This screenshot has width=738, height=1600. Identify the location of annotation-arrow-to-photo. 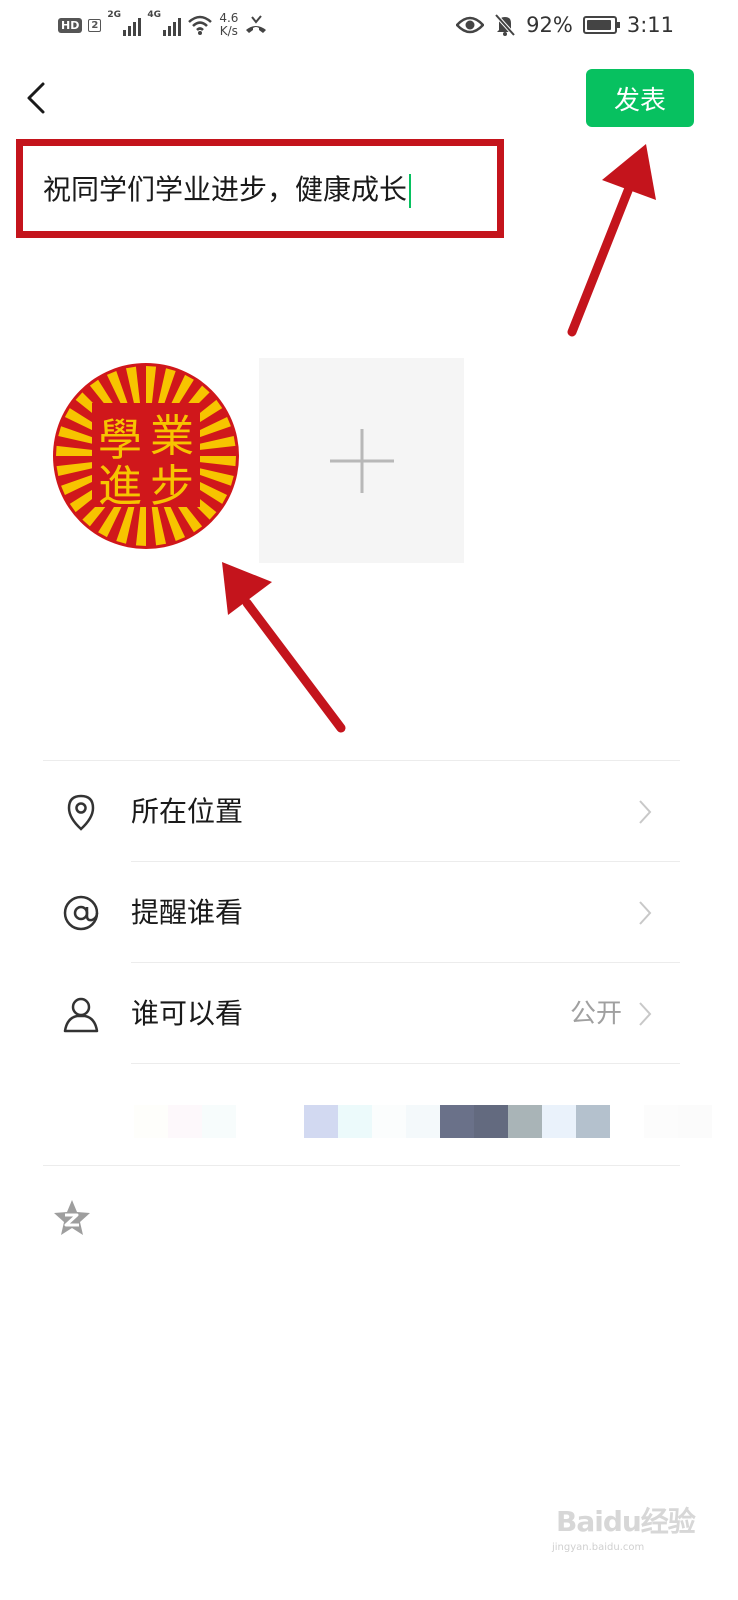
(284, 647).